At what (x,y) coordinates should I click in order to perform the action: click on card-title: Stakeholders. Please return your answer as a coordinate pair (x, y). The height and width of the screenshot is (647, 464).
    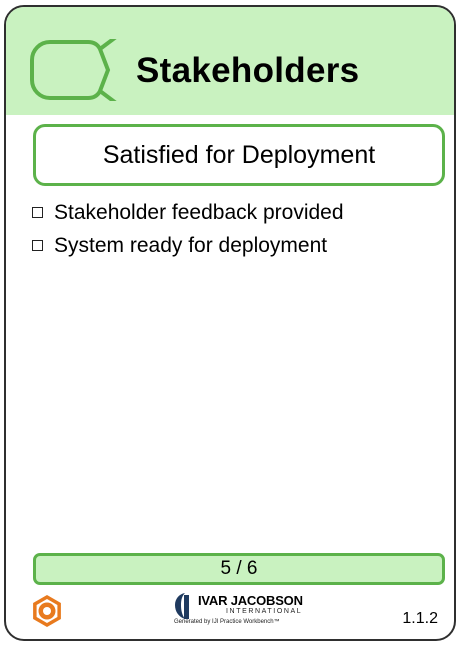
    Looking at the image, I should click on (248, 70).